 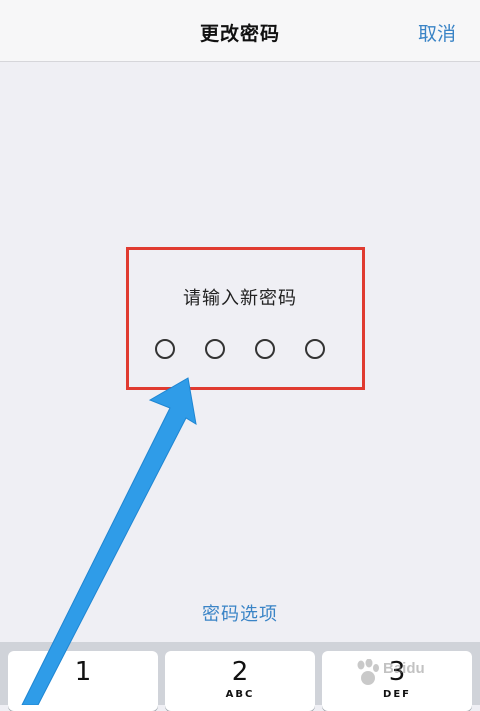 What do you see at coordinates (240, 613) in the screenshot?
I see `passcode-options-link: 密码选项` at bounding box center [240, 613].